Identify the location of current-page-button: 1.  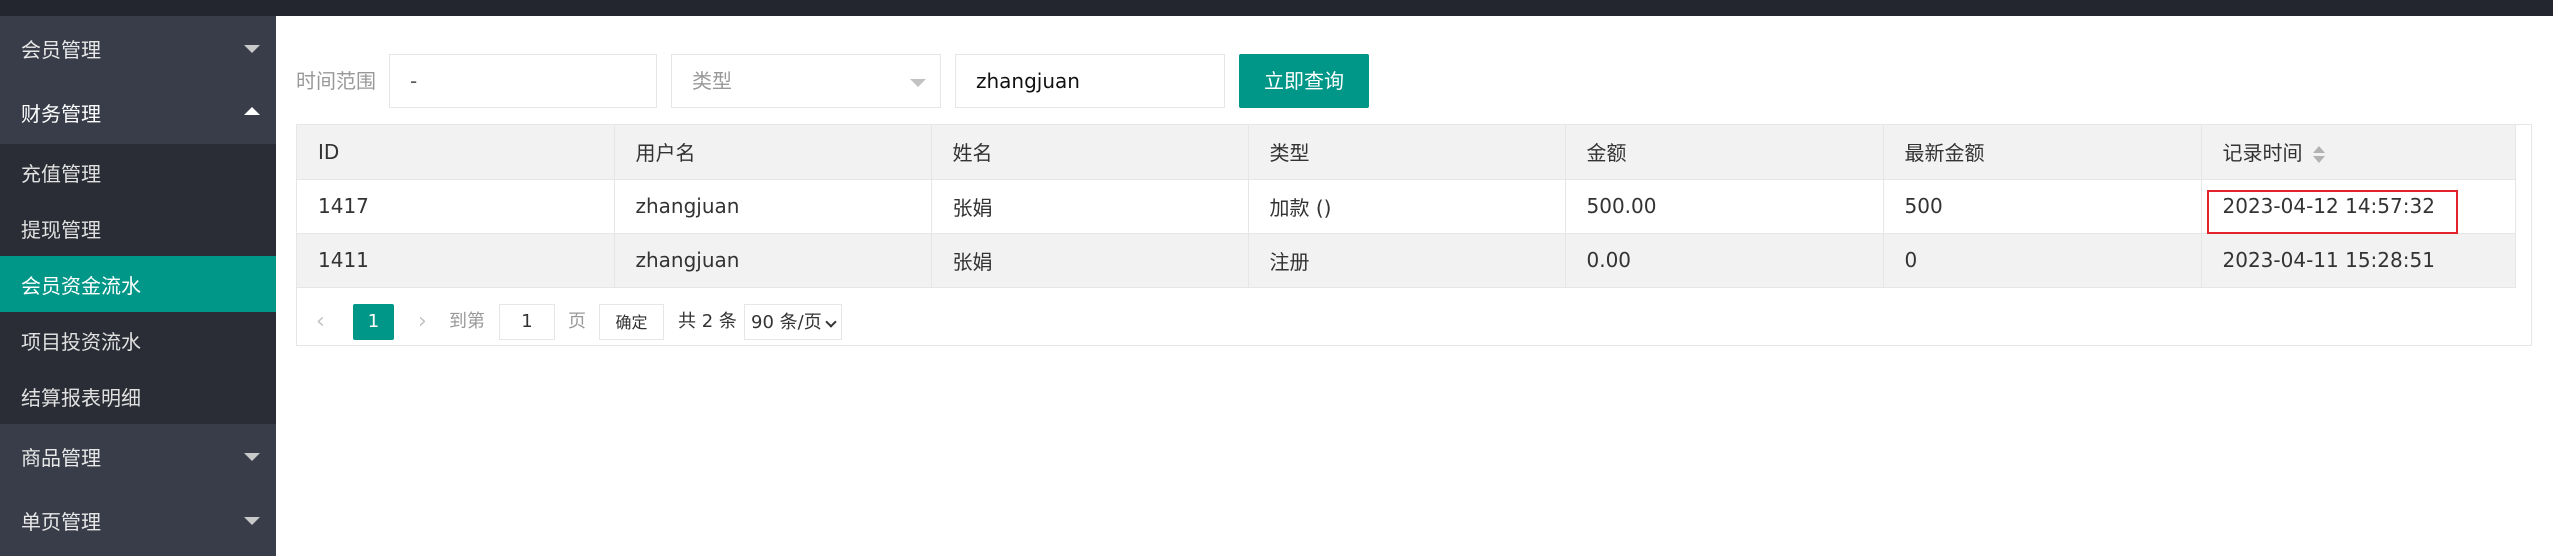
(373, 322).